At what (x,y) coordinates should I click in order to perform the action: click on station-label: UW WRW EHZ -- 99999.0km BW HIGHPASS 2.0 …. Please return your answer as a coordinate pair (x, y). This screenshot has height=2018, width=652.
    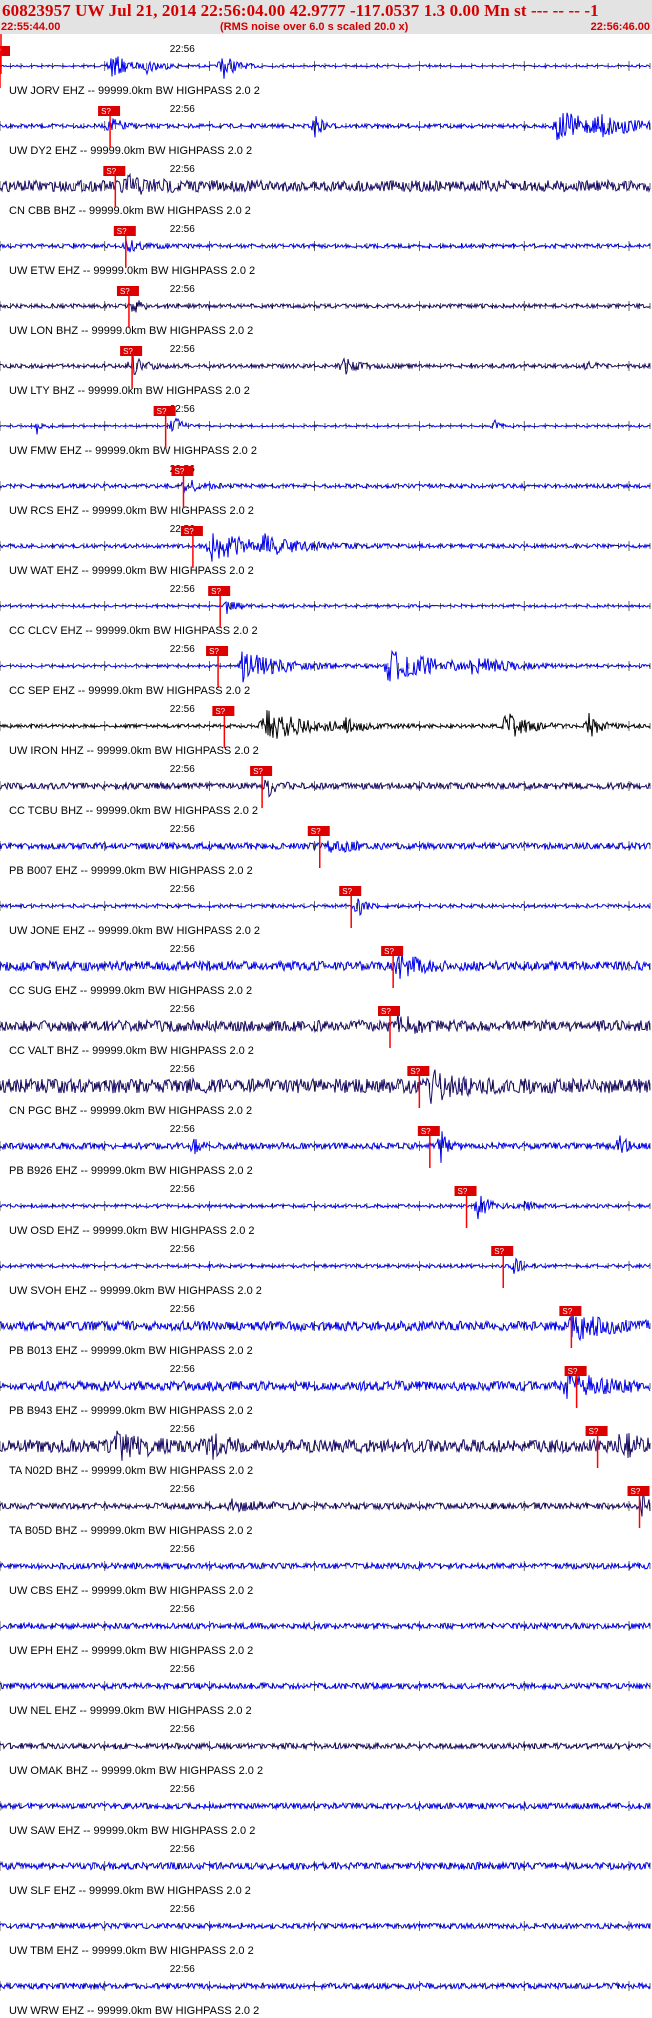
    Looking at the image, I should click on (134, 2011).